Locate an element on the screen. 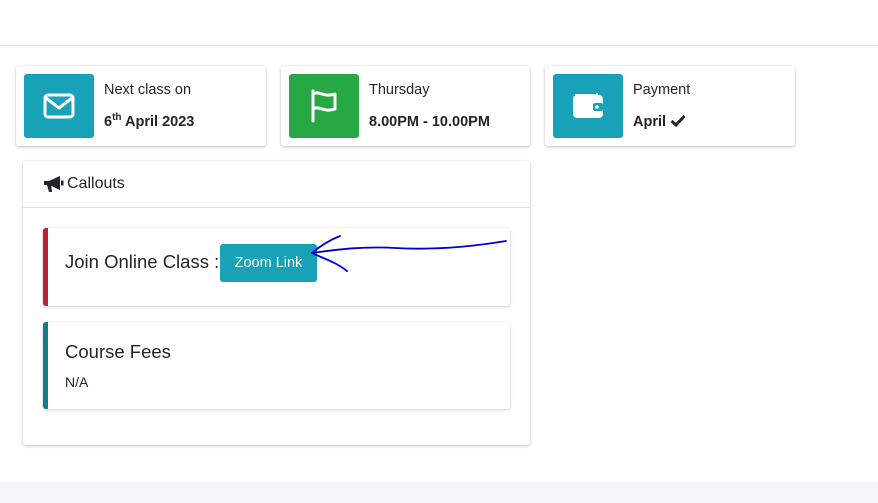 This screenshot has height=503, width=878. info-box-payment: Payment April is located at coordinates (670, 106).